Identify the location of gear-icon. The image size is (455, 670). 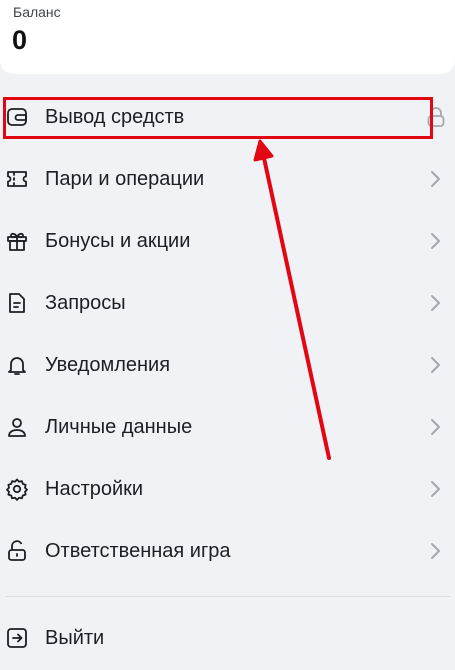
(17, 489).